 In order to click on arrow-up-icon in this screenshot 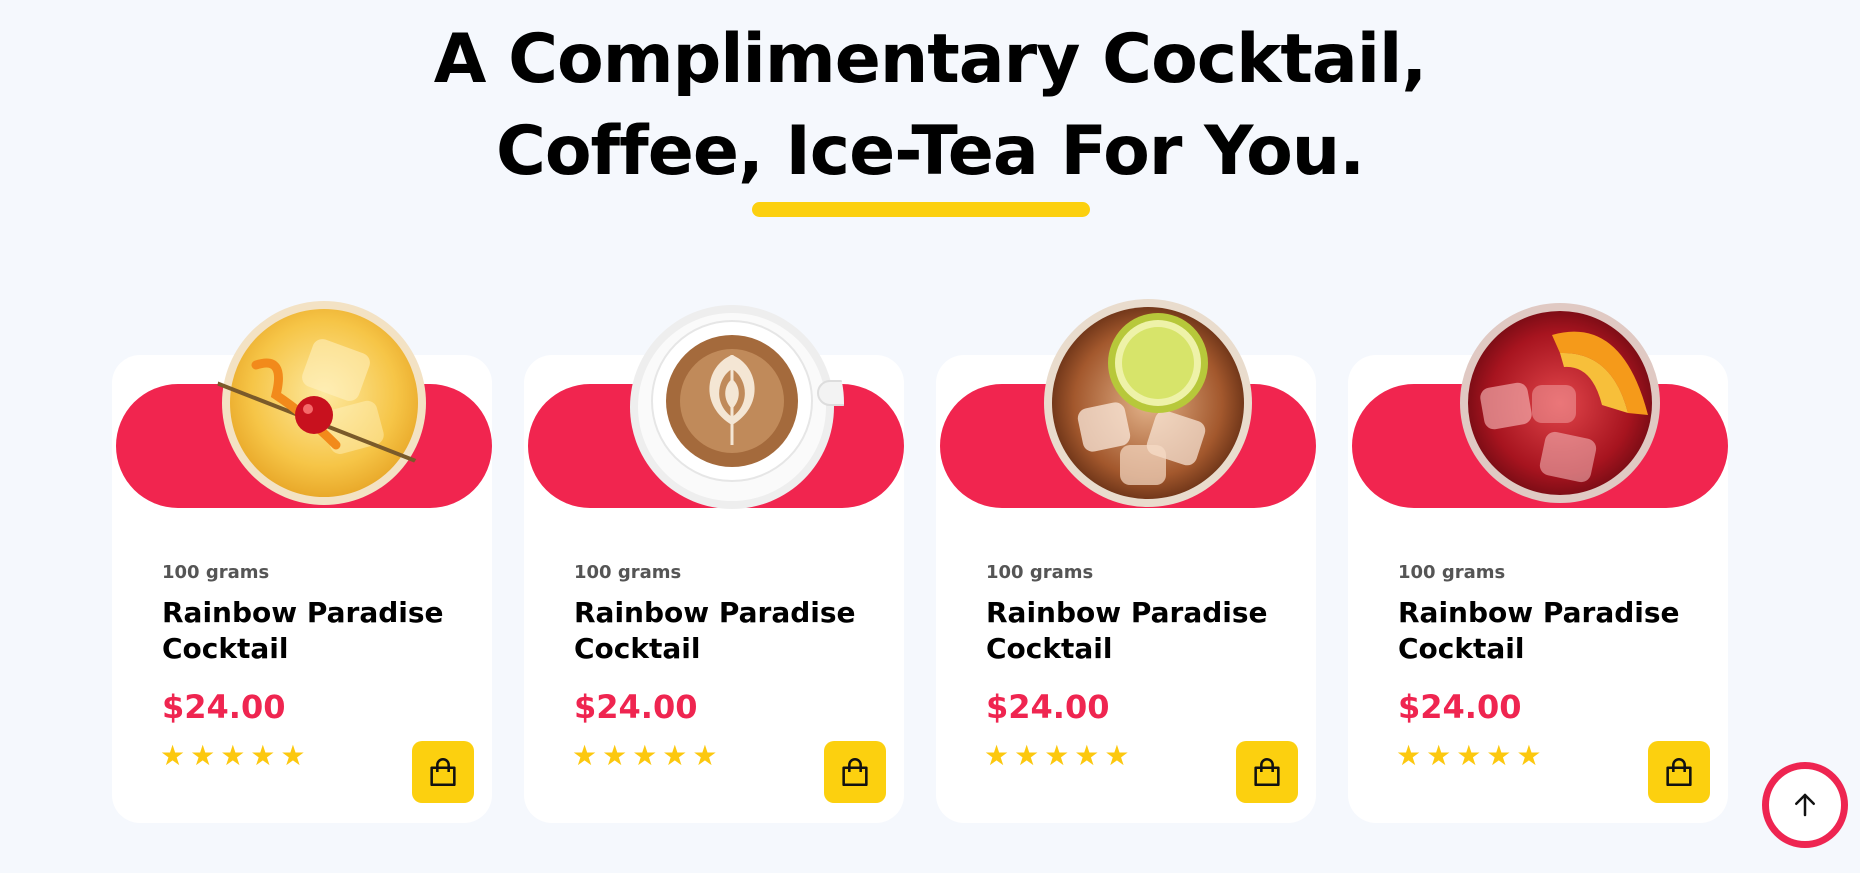, I will do `click(1805, 805)`.